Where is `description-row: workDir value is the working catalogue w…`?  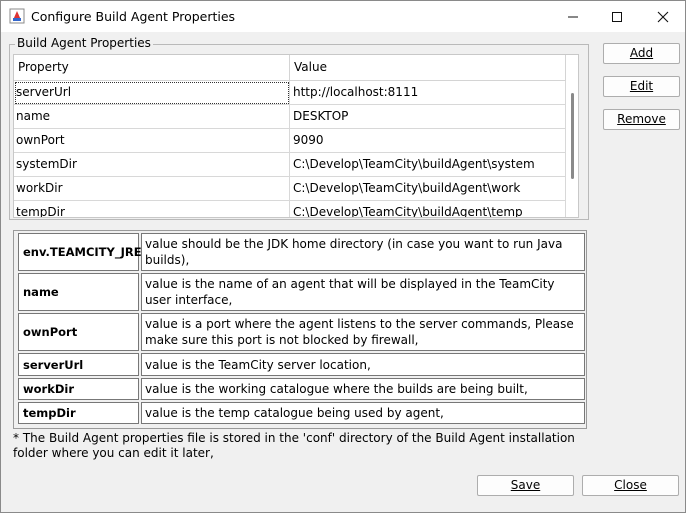 description-row: workDir value is the working catalogue w… is located at coordinates (301, 389).